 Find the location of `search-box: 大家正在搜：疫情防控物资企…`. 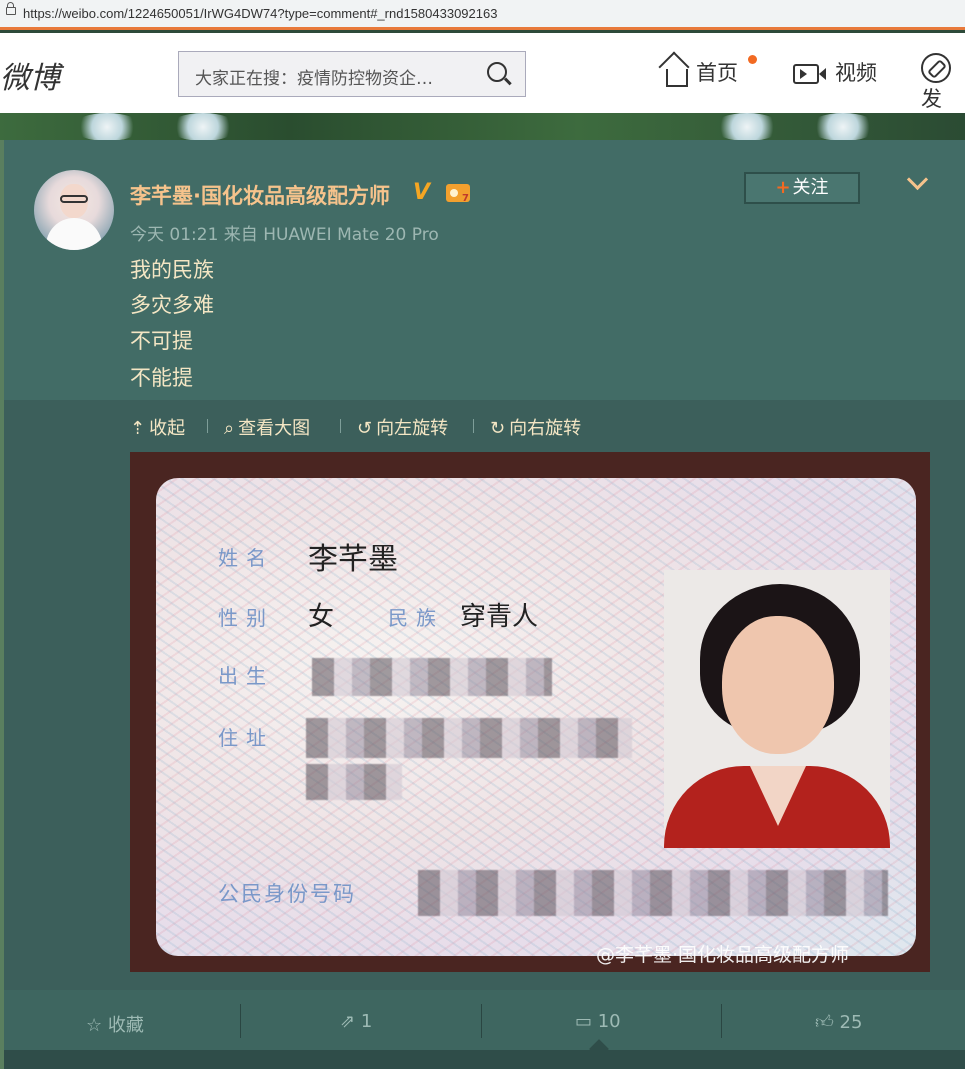

search-box: 大家正在搜：疫情防控物资企… is located at coordinates (352, 74).